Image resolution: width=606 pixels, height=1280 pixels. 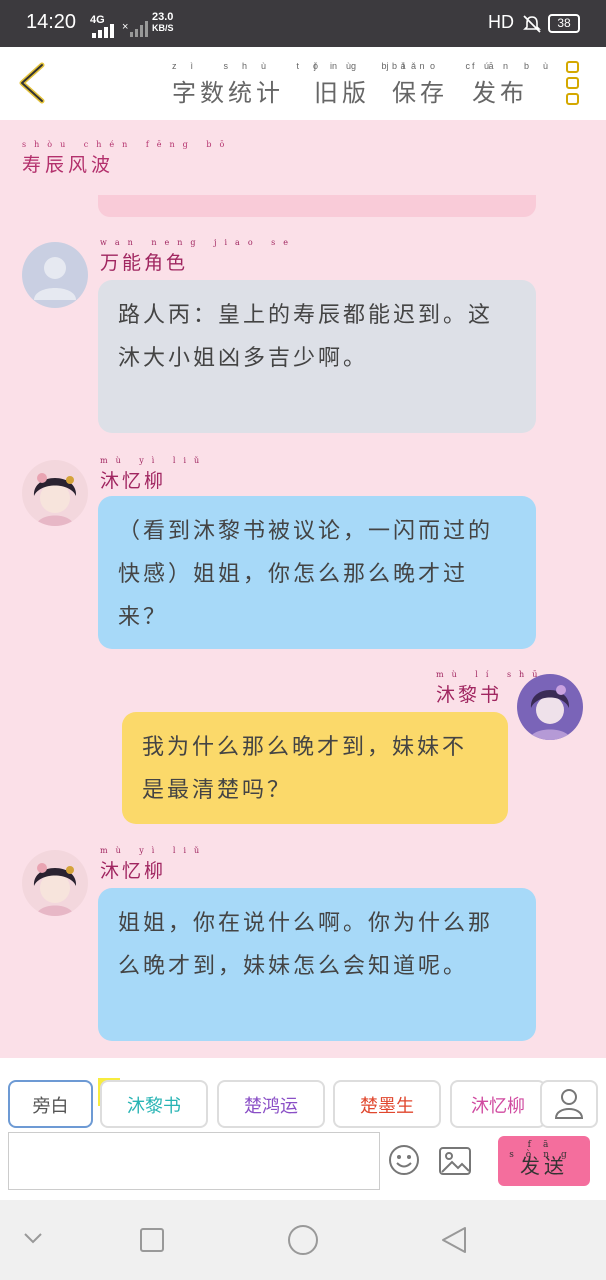 What do you see at coordinates (198, 242) in the screenshot?
I see `sender-pinyin: wan neng jiao se` at bounding box center [198, 242].